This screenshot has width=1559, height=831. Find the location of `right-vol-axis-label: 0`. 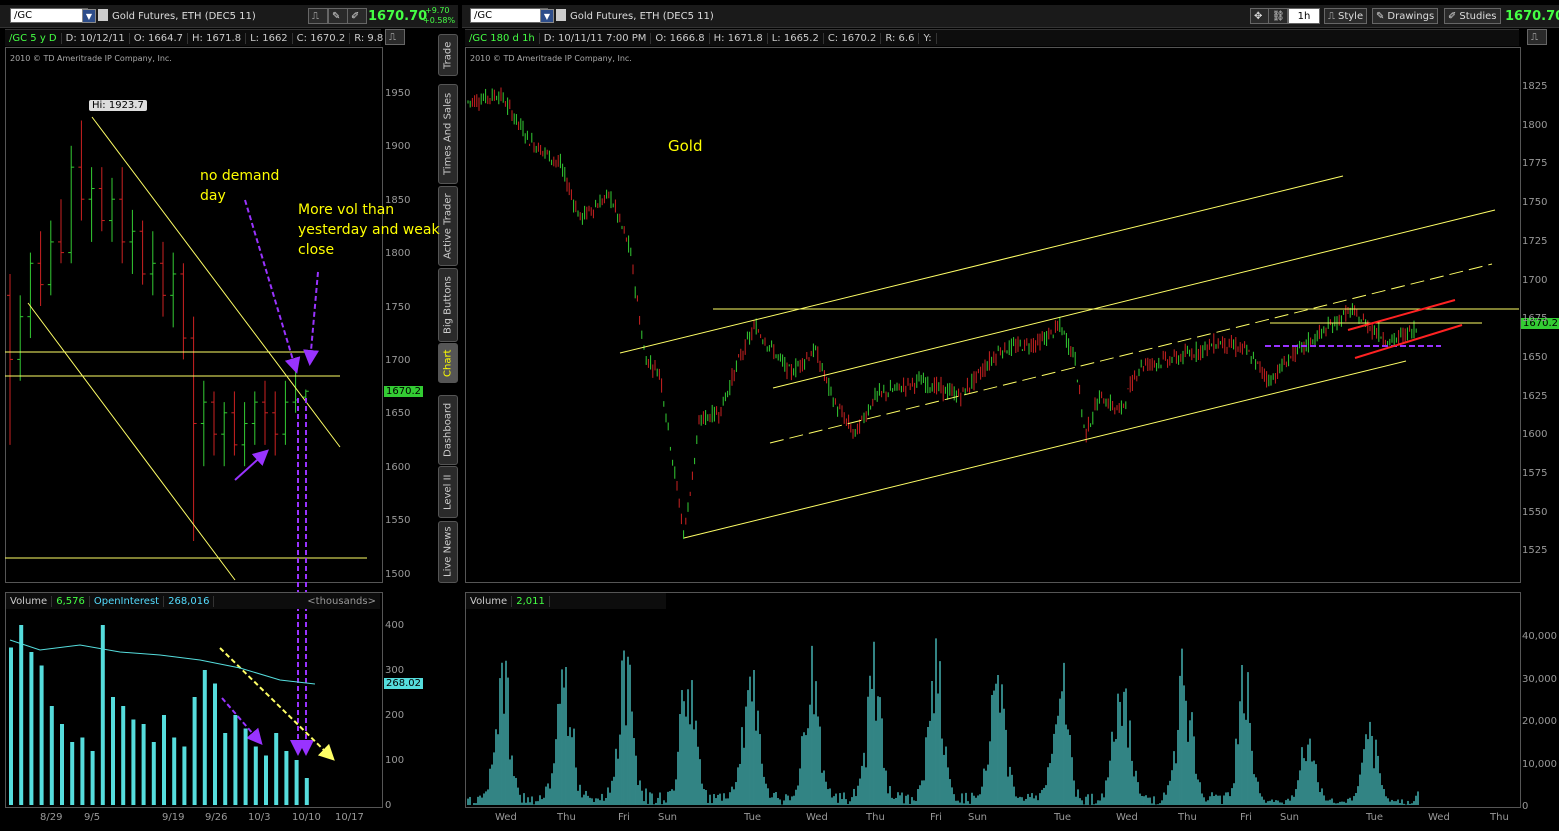

right-vol-axis-label: 0 is located at coordinates (1525, 806).